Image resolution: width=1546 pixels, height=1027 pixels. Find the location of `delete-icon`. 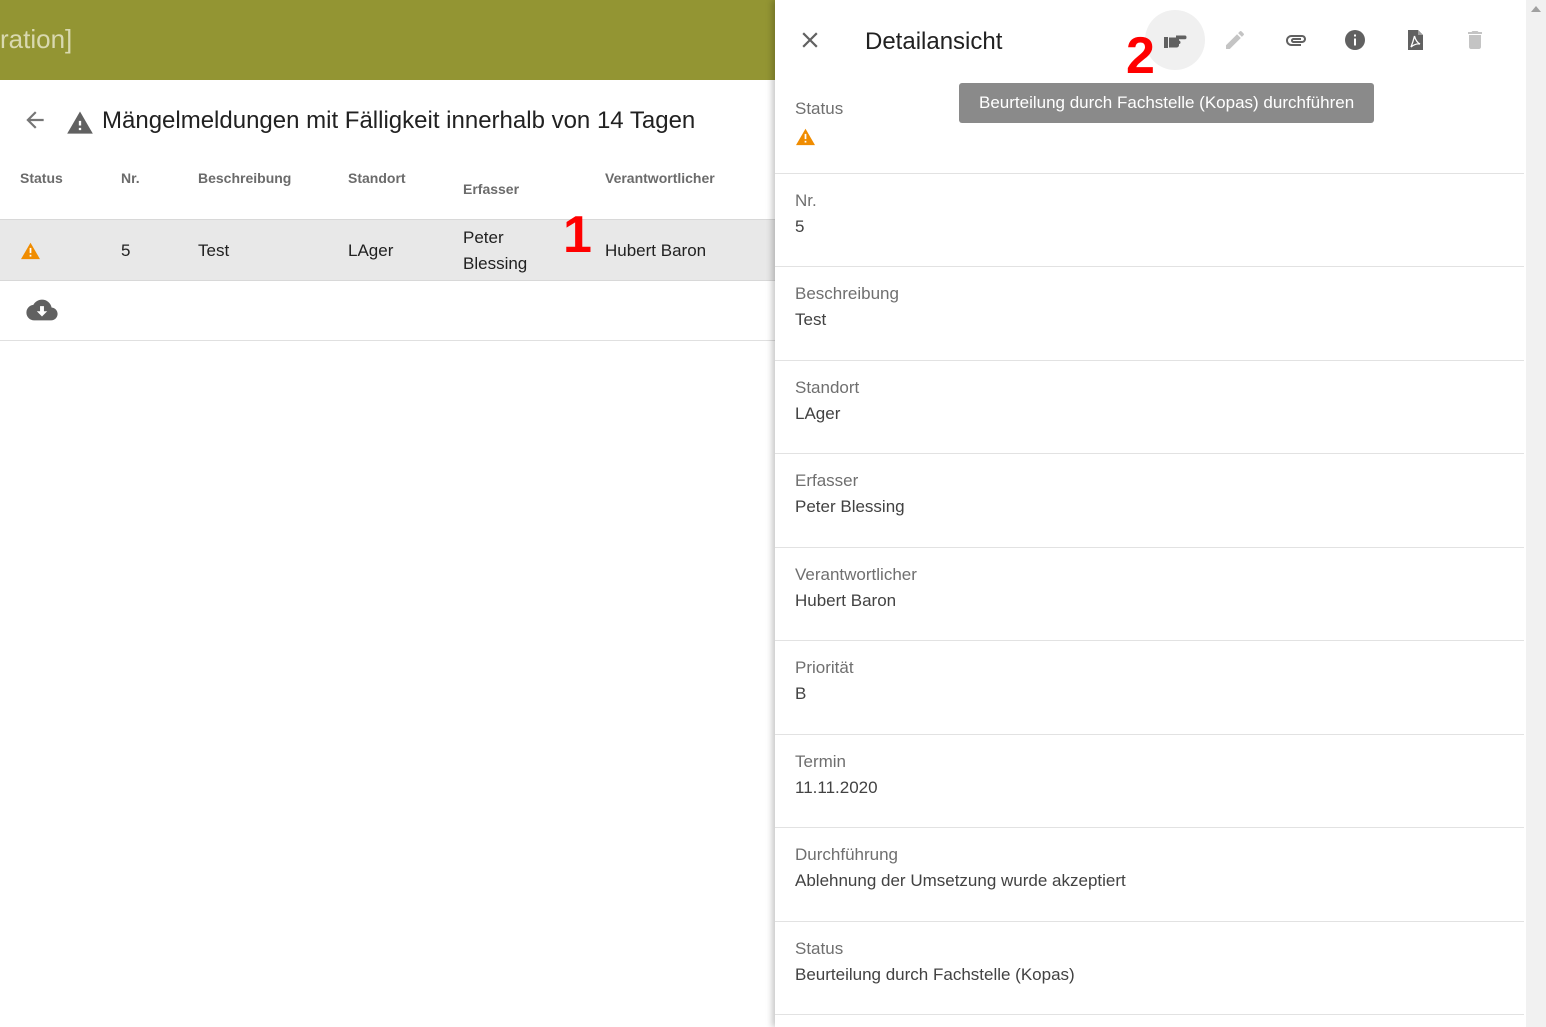

delete-icon is located at coordinates (1475, 40).